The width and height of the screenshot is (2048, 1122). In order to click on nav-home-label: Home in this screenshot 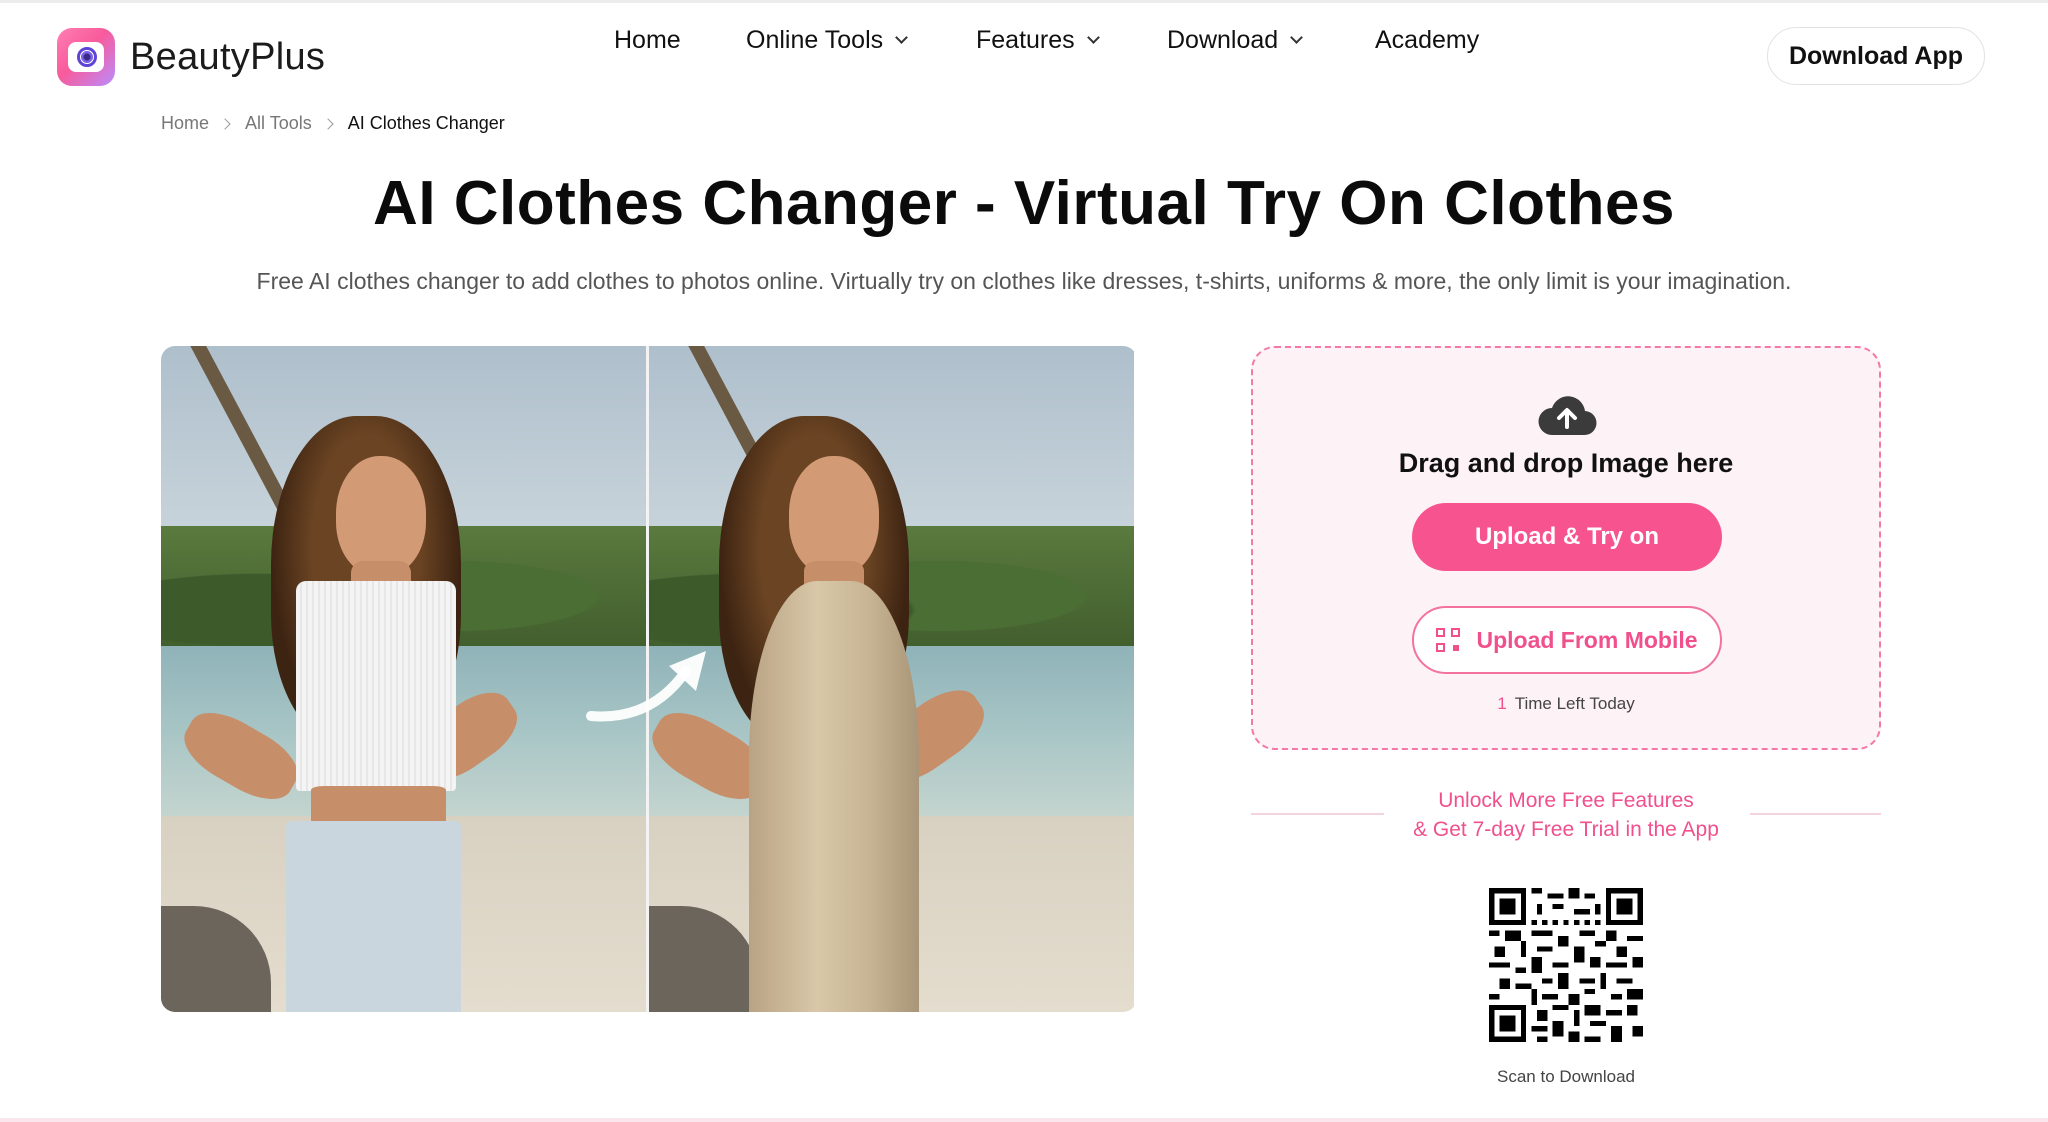, I will do `click(647, 39)`.